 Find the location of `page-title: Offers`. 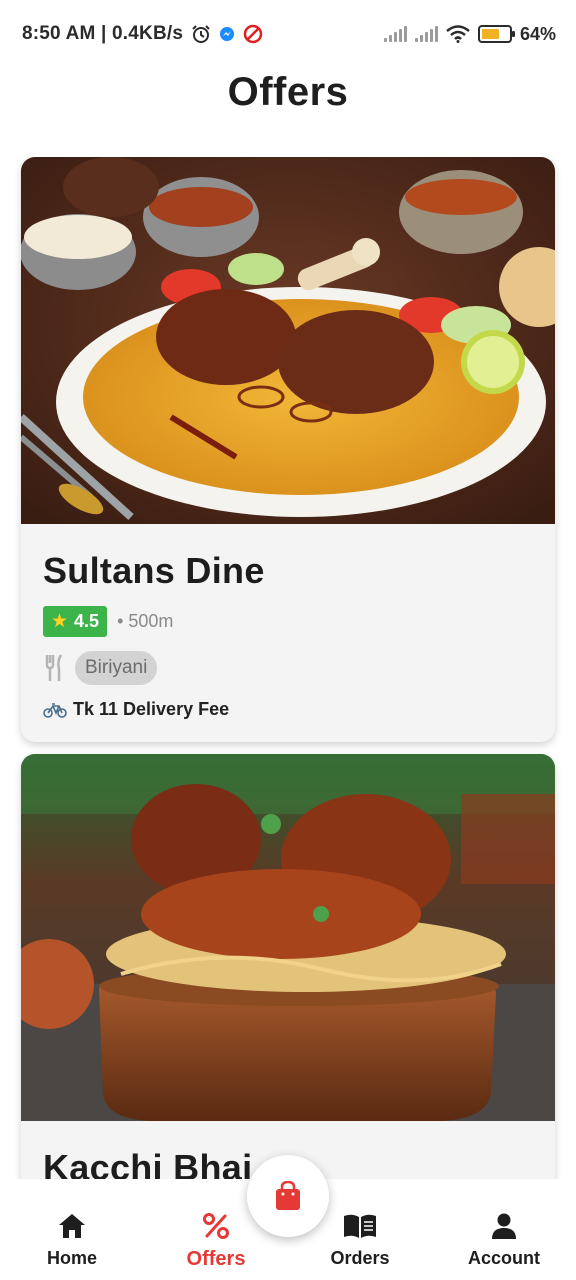

page-title: Offers is located at coordinates (288, 92).